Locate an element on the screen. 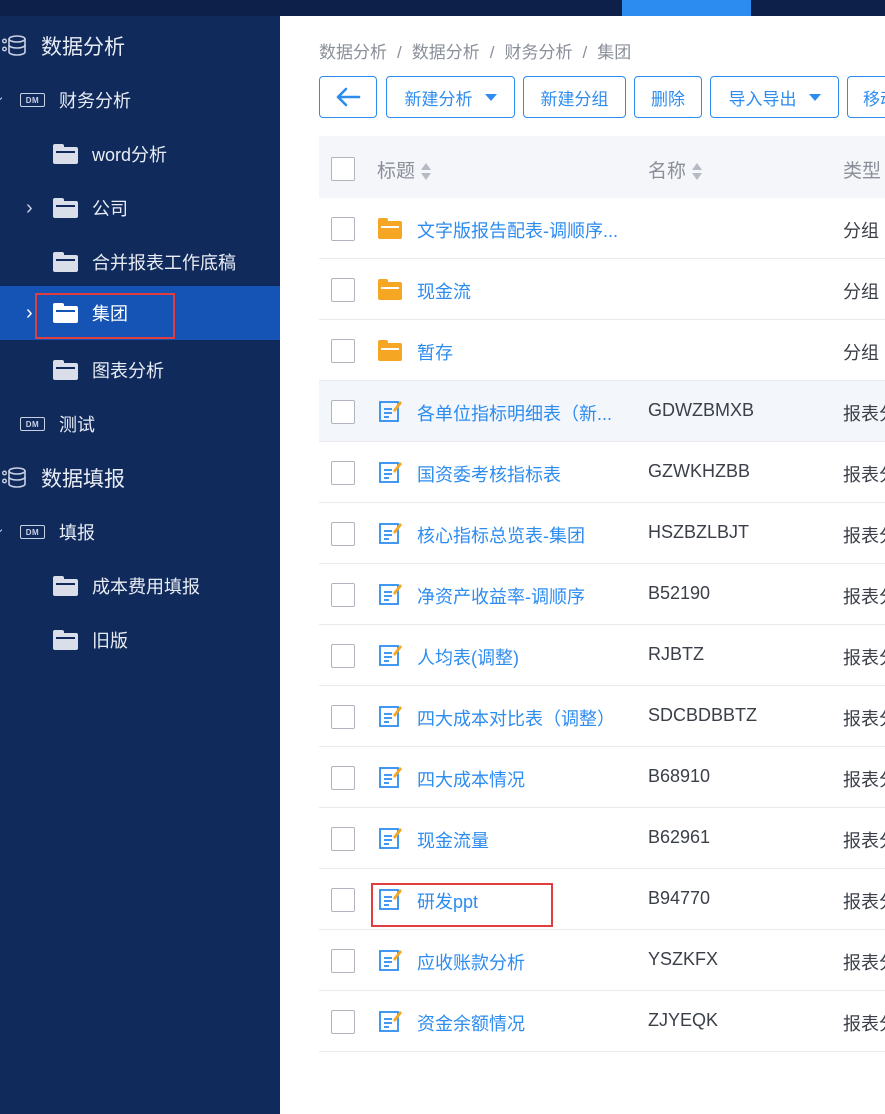 The width and height of the screenshot is (885, 1114). sidebar-item-cost-entry: 成本费用填报 is located at coordinates (140, 586).